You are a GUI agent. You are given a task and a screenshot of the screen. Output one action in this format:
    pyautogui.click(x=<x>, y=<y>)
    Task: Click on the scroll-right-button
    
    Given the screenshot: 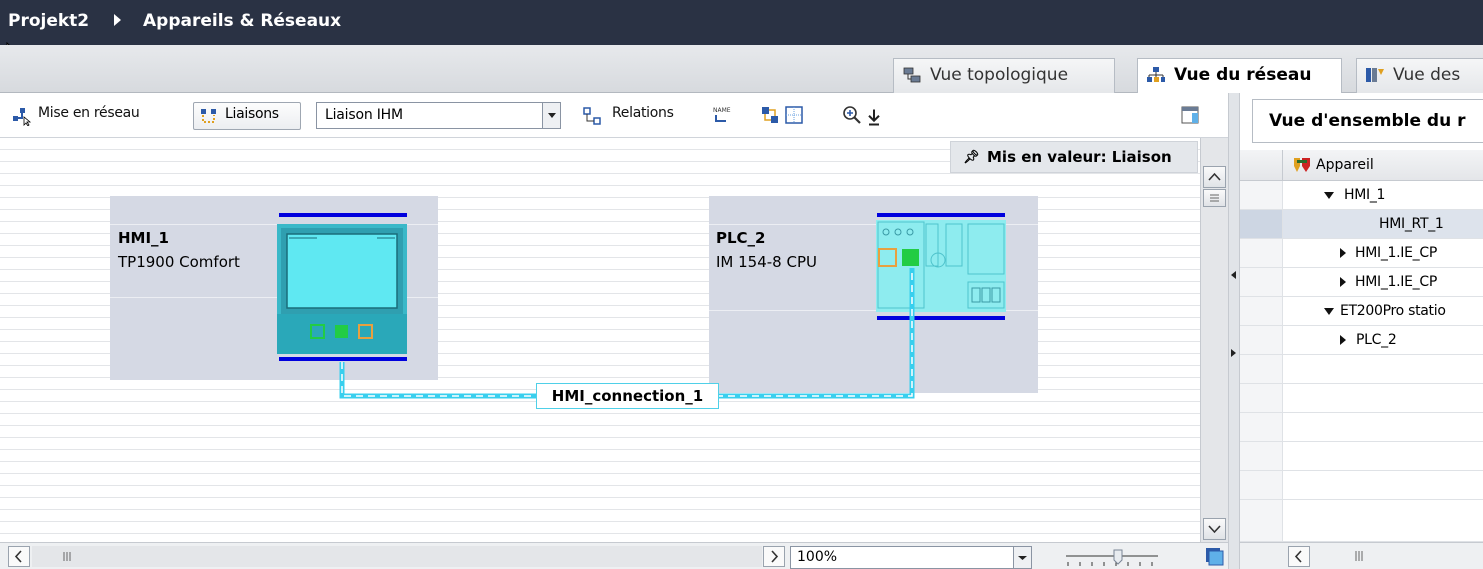 What is the action you would take?
    pyautogui.click(x=774, y=556)
    